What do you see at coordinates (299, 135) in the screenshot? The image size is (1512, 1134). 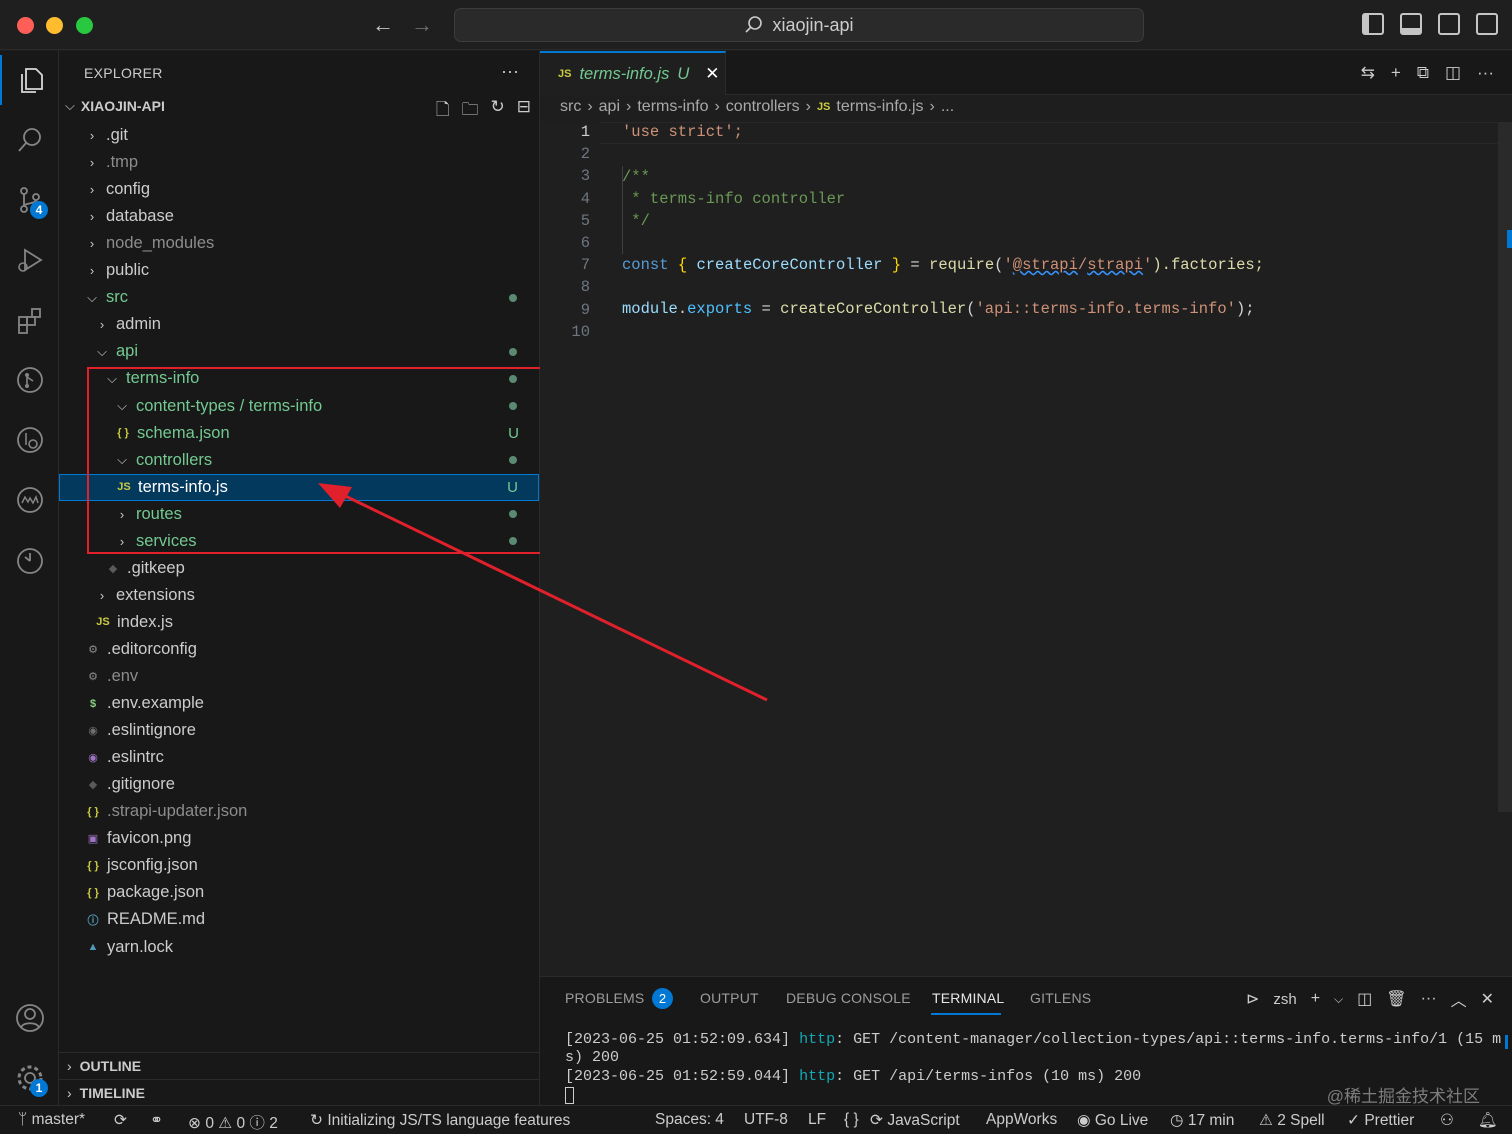 I see `tree-folder: › .git` at bounding box center [299, 135].